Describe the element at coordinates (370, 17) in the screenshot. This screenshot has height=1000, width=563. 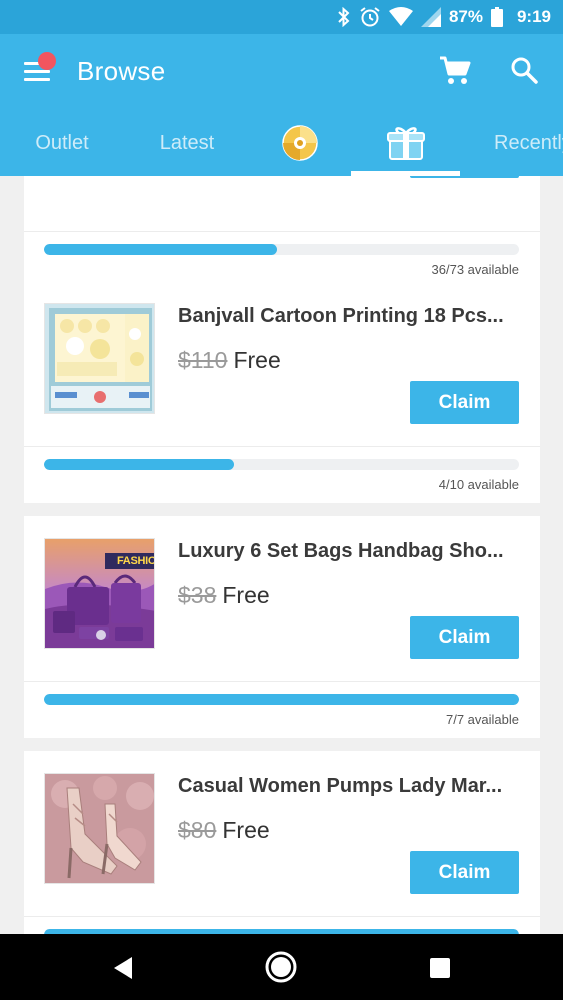
I see `alarm-icon` at that location.